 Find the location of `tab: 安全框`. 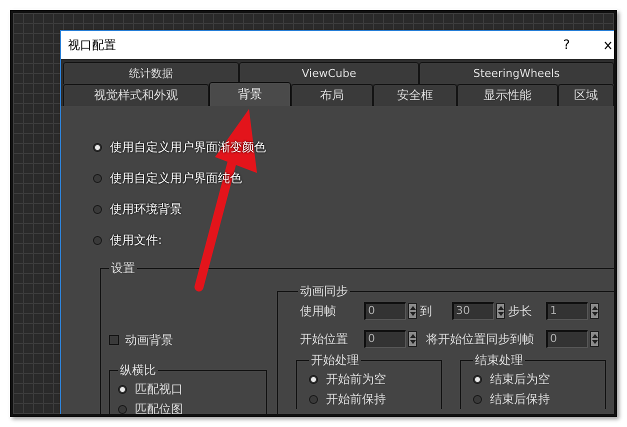

tab: 安全框 is located at coordinates (415, 95).